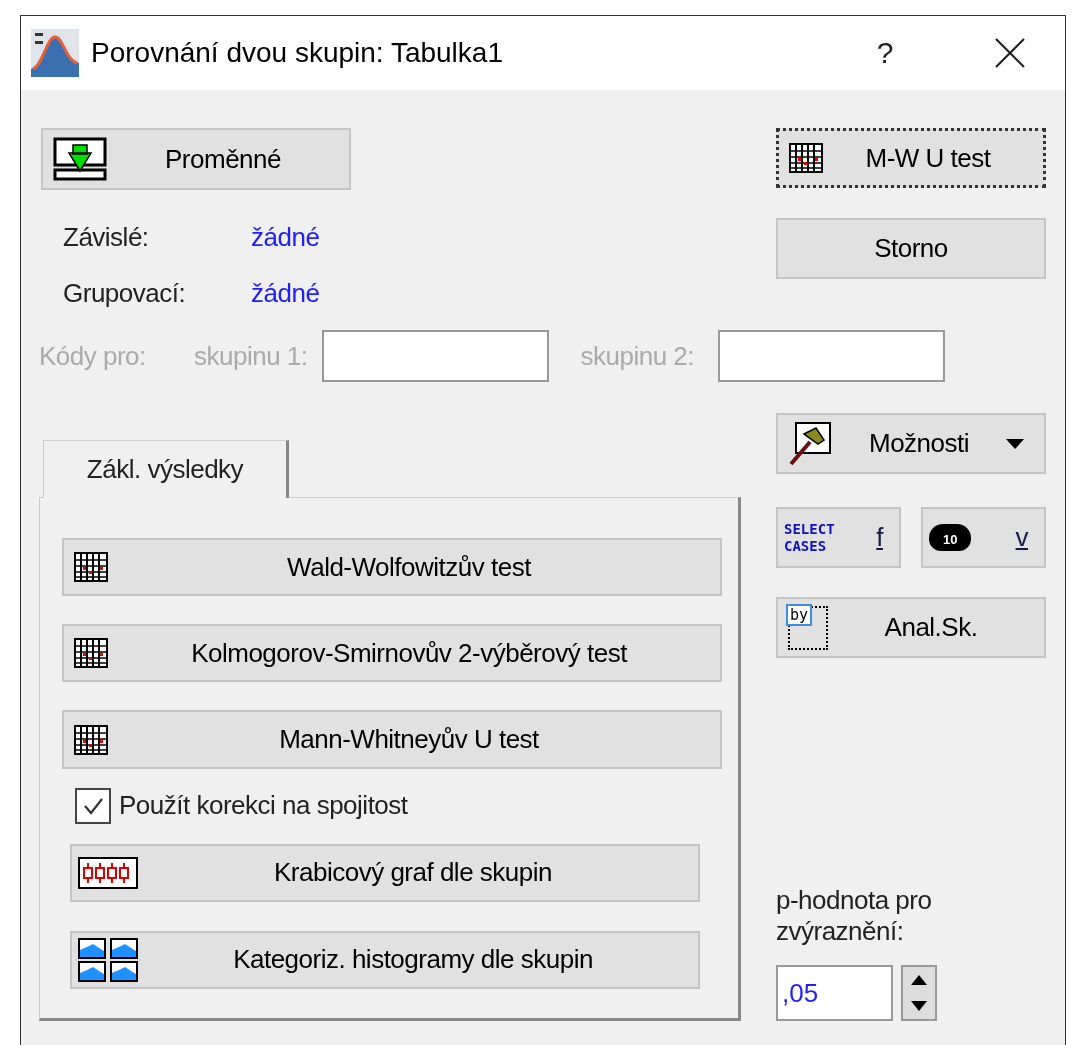 This screenshot has height=1045, width=1079. I want to click on group-code-label: skupinu 1:, so click(251, 356).